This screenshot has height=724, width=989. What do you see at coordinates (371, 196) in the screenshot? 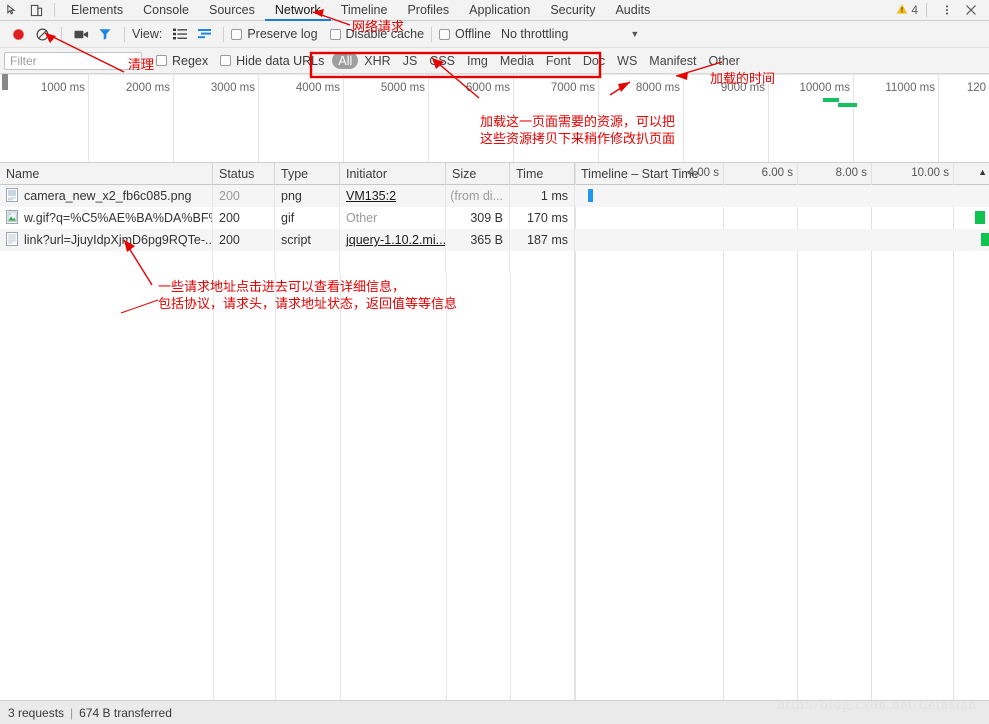
I see `initiator-link: VM135:2` at bounding box center [371, 196].